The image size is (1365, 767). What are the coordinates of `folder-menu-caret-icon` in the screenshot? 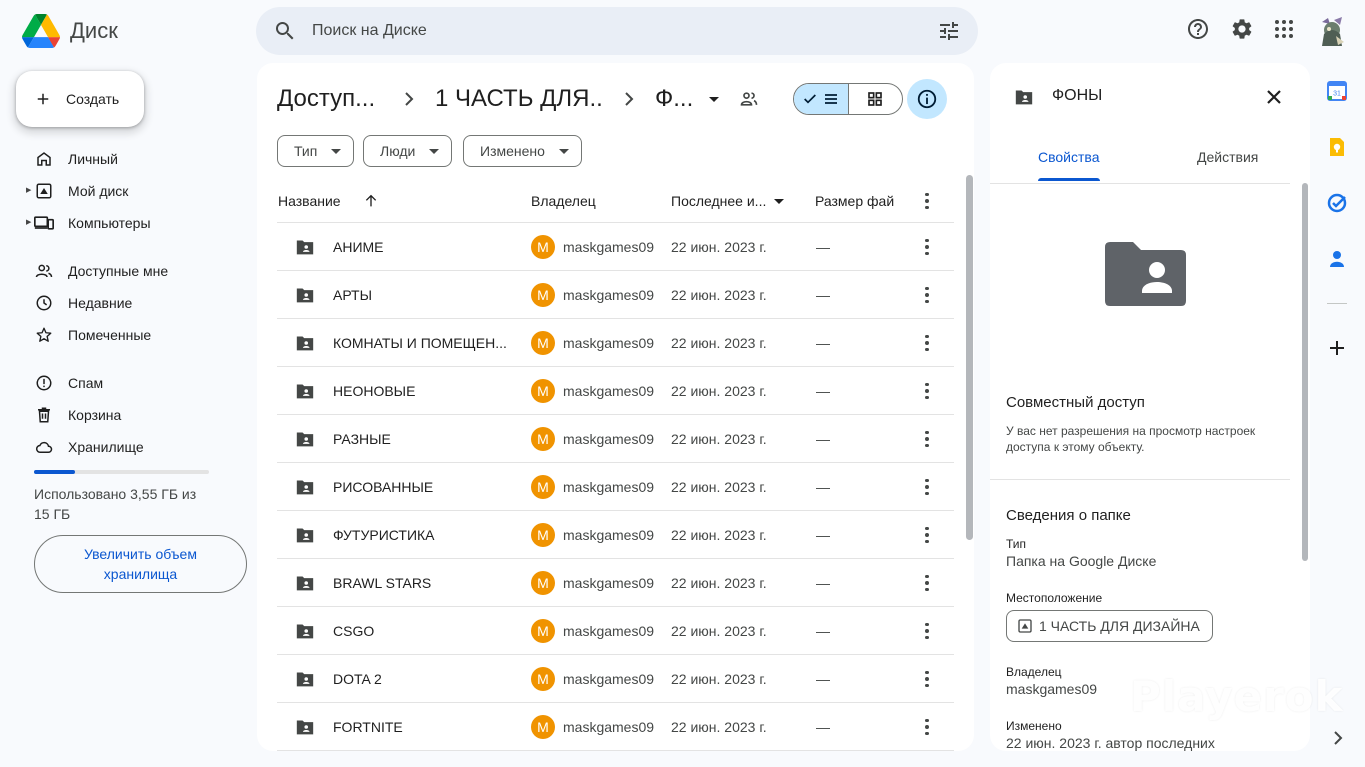 It's located at (714, 99).